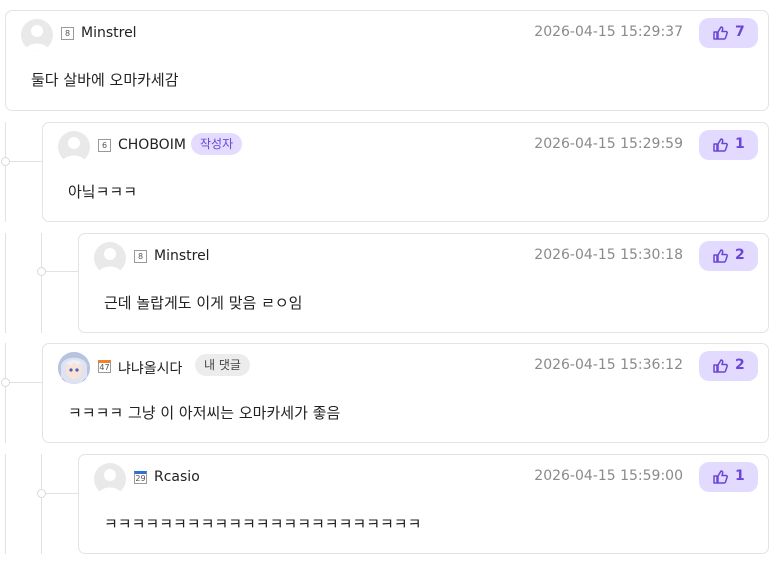 The height and width of the screenshot is (563, 779). Describe the element at coordinates (608, 255) in the screenshot. I see `timestamp: 2026-04-15 15:30:18` at that location.